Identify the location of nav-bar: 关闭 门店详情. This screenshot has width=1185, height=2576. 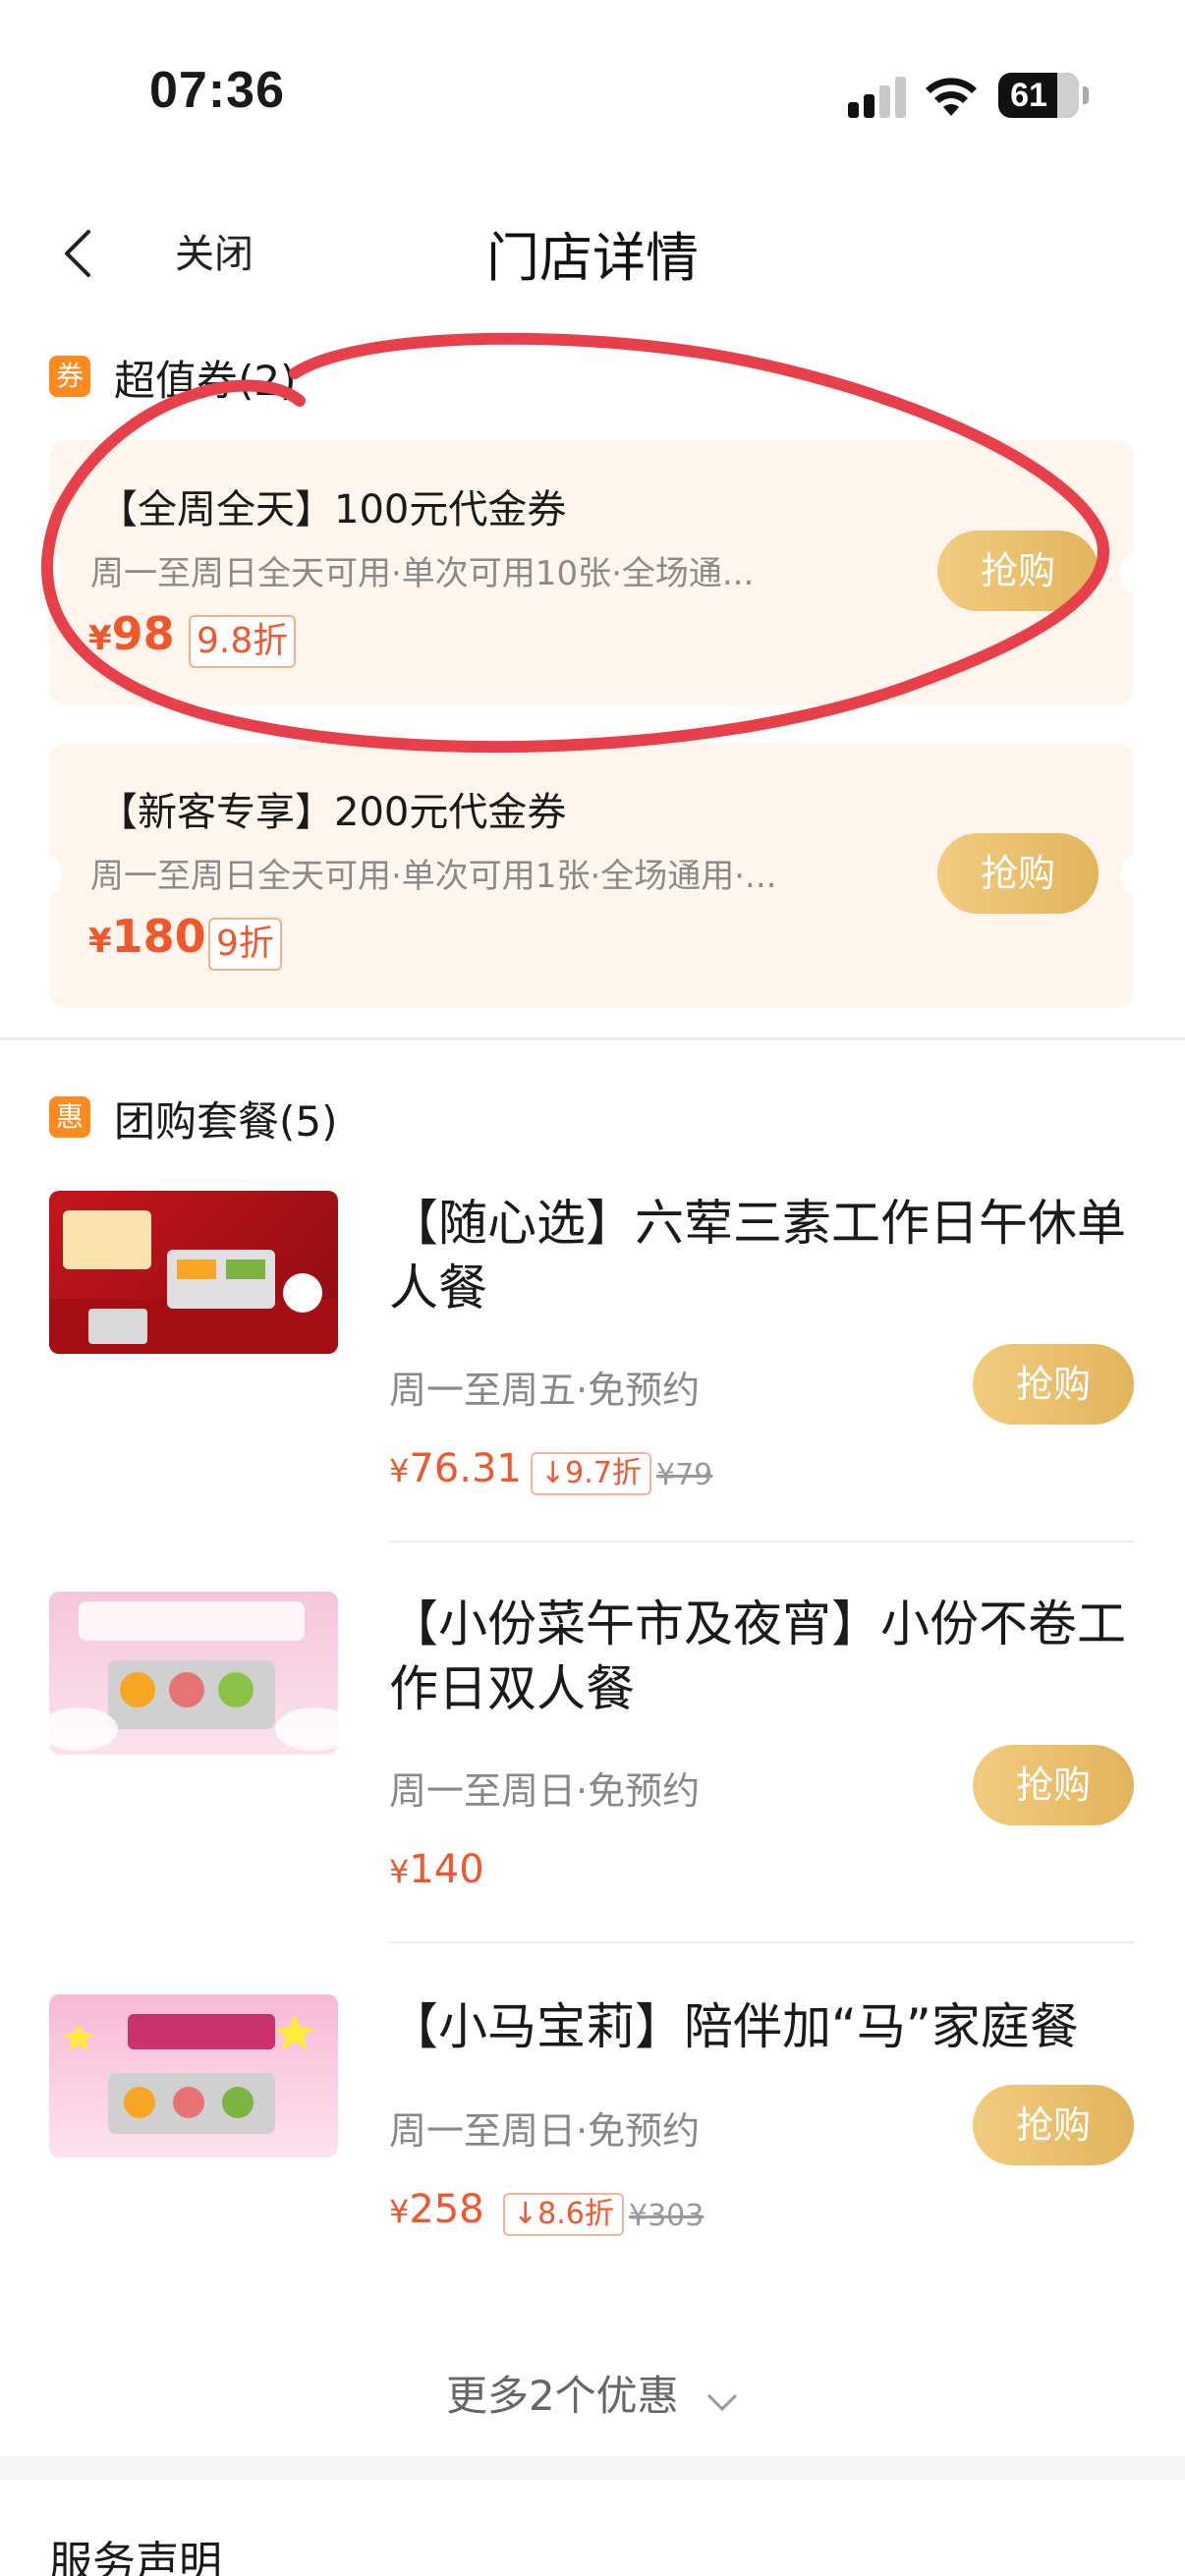
(592, 250).